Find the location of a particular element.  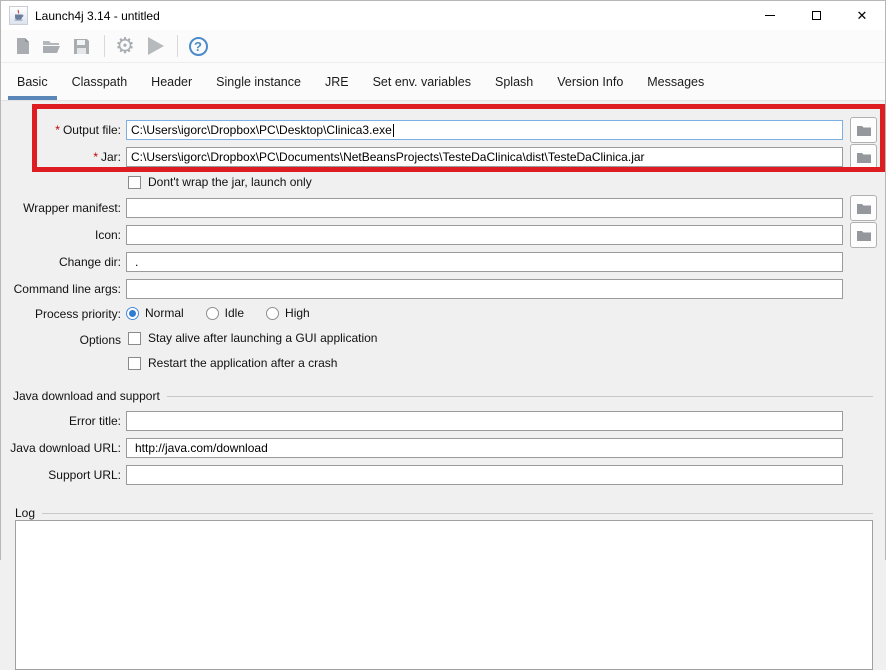

priority-idle-radio-row: Idle is located at coordinates (225, 313).